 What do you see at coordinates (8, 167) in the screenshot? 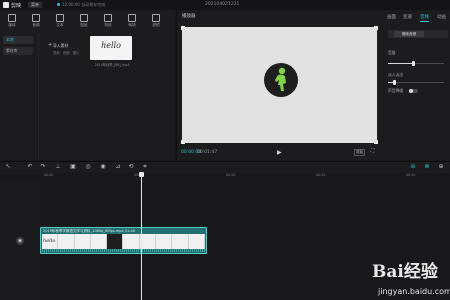
I see `select-cursor-icon: ↖` at bounding box center [8, 167].